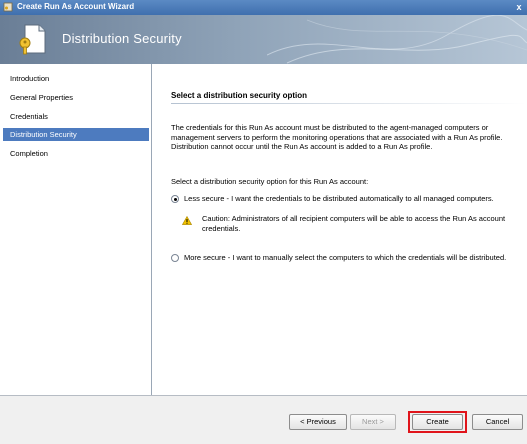  What do you see at coordinates (76, 78) in the screenshot?
I see `nav-item-introduction: Introduction` at bounding box center [76, 78].